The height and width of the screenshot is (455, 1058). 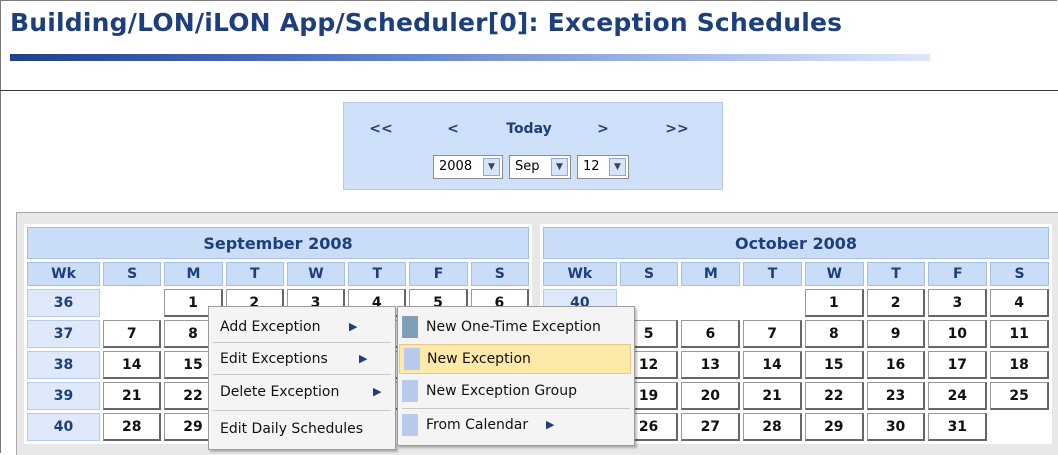 What do you see at coordinates (796, 243) in the screenshot?
I see `month-header: October 2008` at bounding box center [796, 243].